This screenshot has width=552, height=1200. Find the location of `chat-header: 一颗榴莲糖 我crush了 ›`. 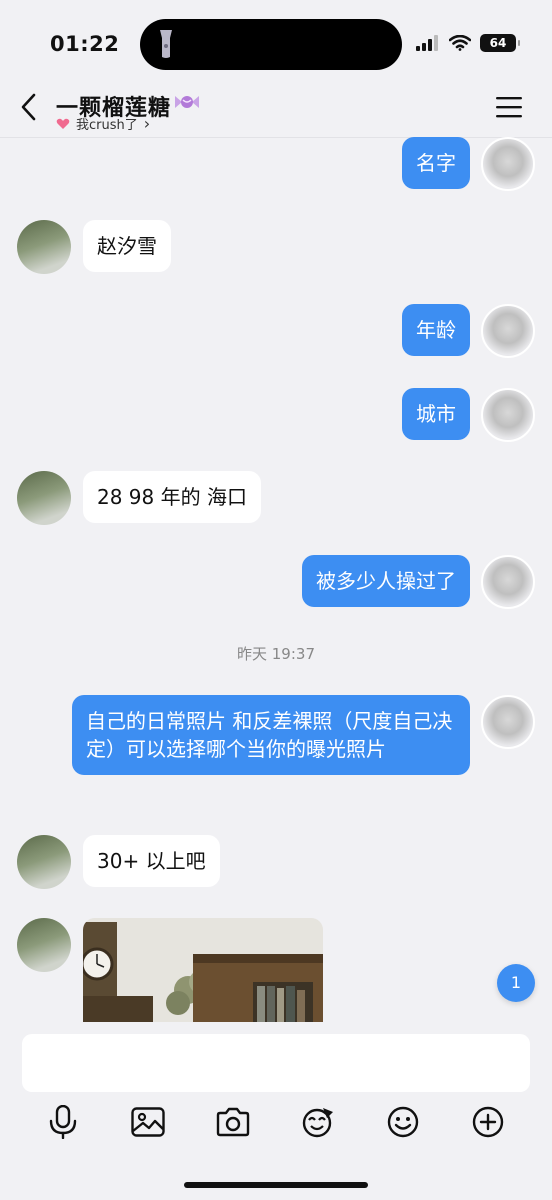

chat-header: 一颗榴莲糖 我crush了 › is located at coordinates (276, 109).